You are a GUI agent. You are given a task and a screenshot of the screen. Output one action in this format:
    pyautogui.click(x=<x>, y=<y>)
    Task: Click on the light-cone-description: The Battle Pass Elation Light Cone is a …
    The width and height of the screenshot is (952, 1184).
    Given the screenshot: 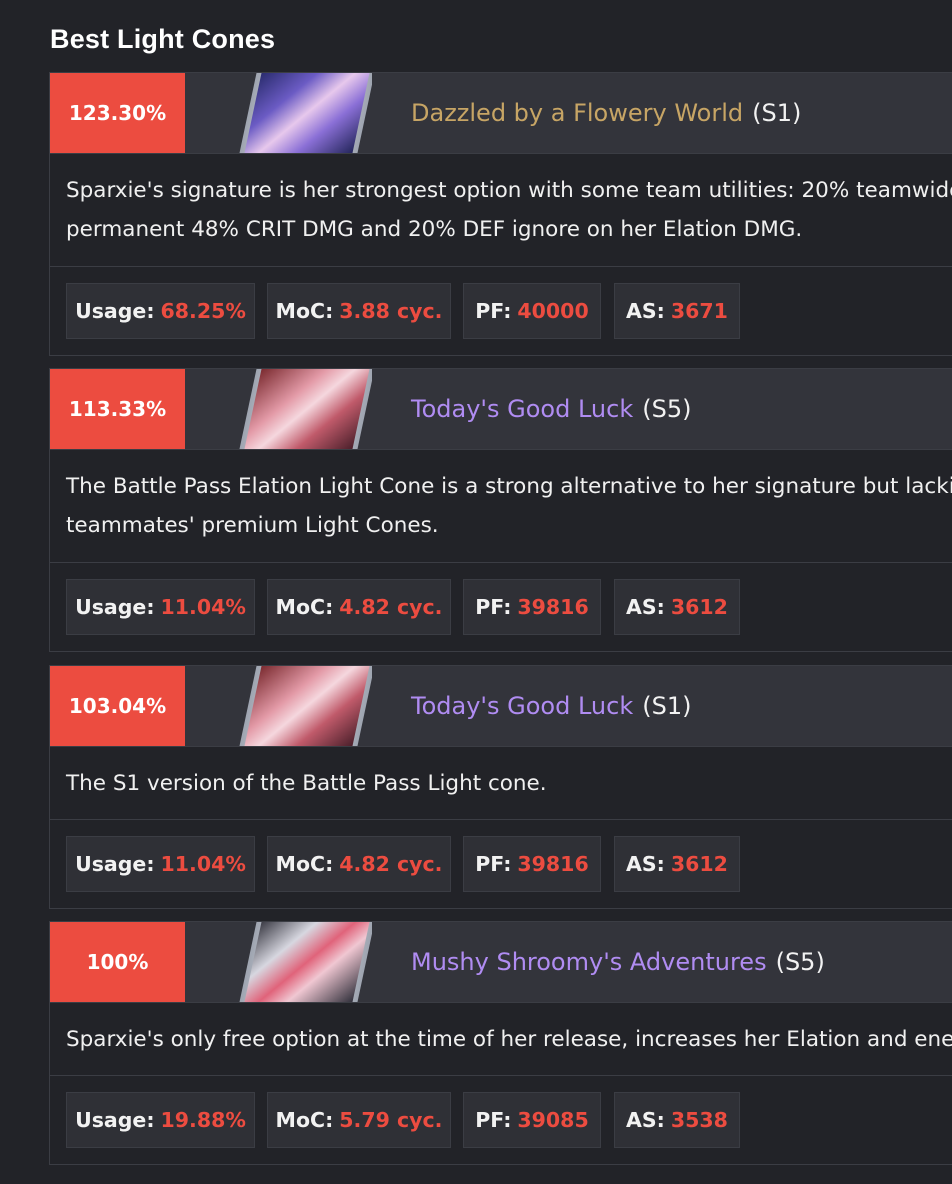 What is the action you would take?
    pyautogui.click(x=501, y=506)
    